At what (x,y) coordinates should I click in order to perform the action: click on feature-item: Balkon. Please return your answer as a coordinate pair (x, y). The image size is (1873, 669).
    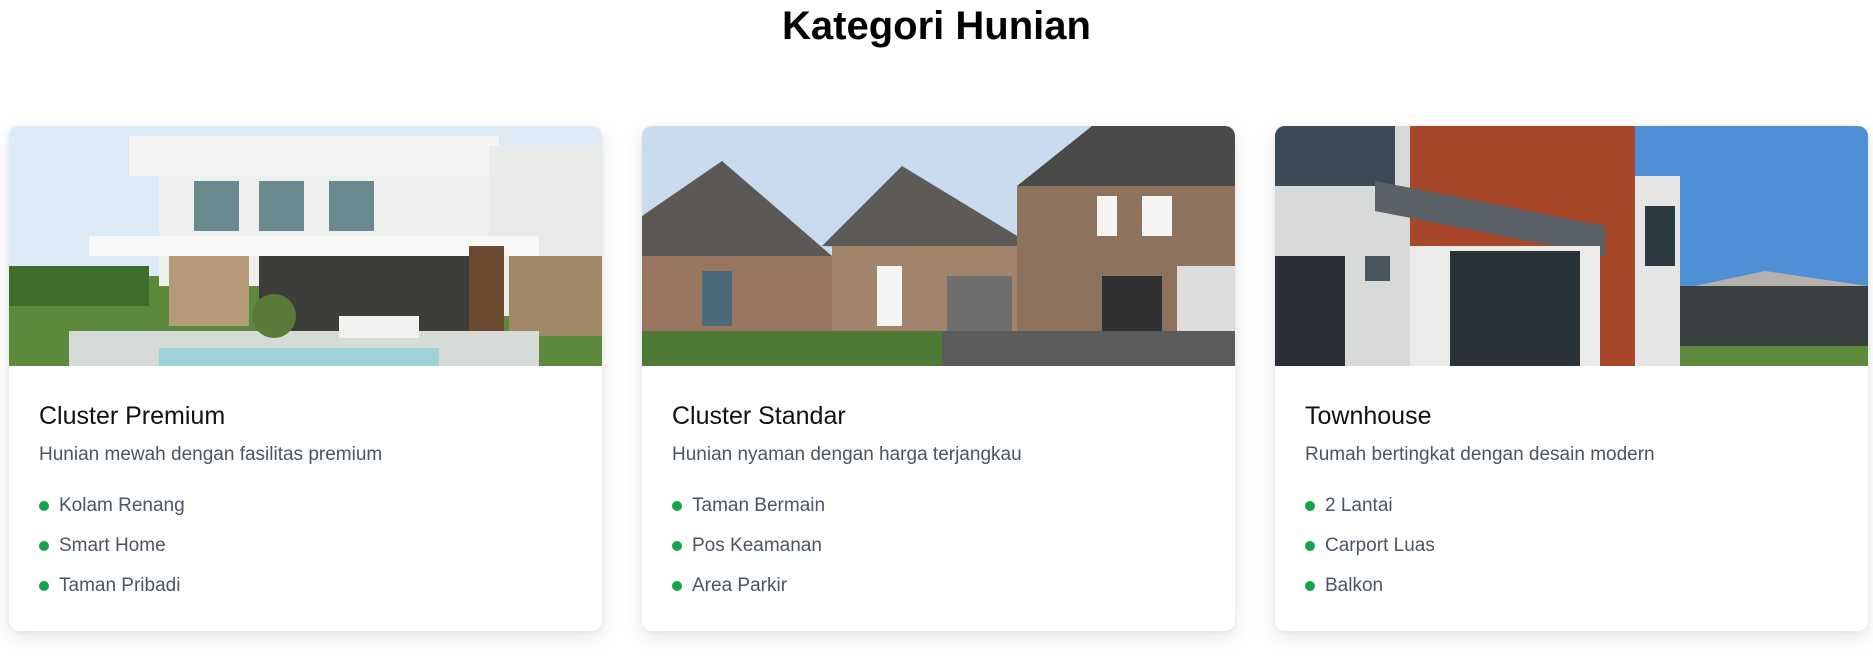
    Looking at the image, I should click on (1571, 586).